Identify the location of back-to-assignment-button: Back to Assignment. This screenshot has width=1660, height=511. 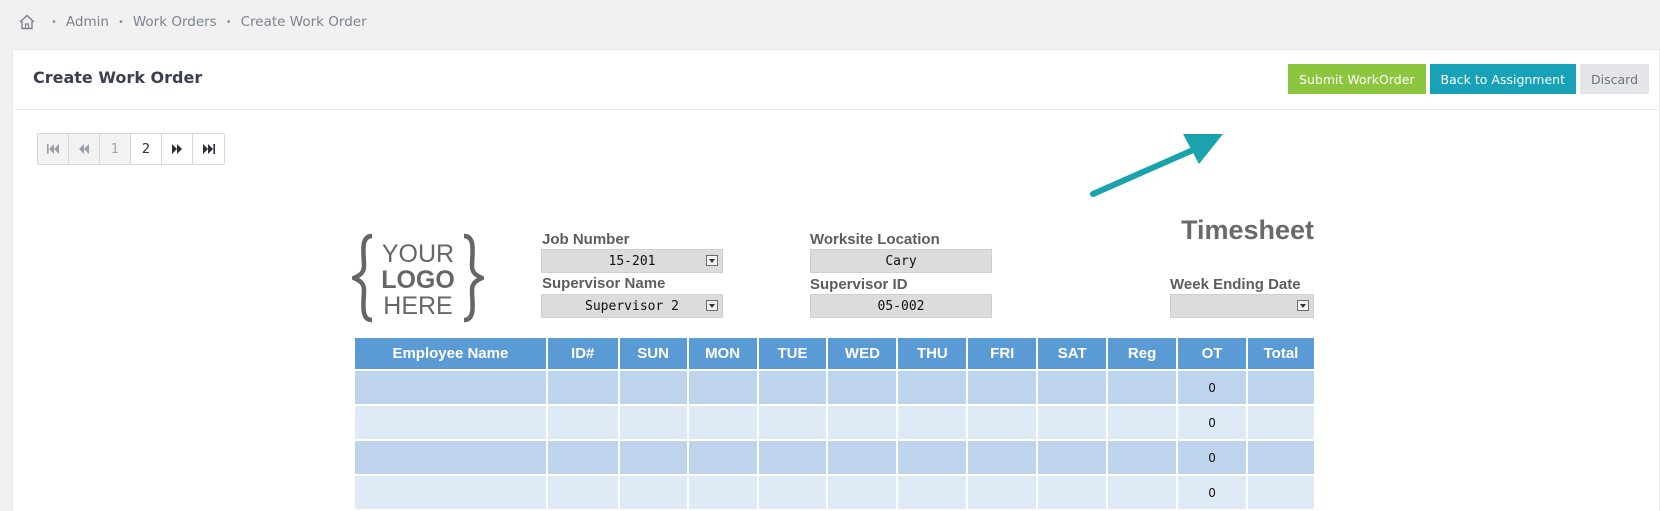
(1502, 79).